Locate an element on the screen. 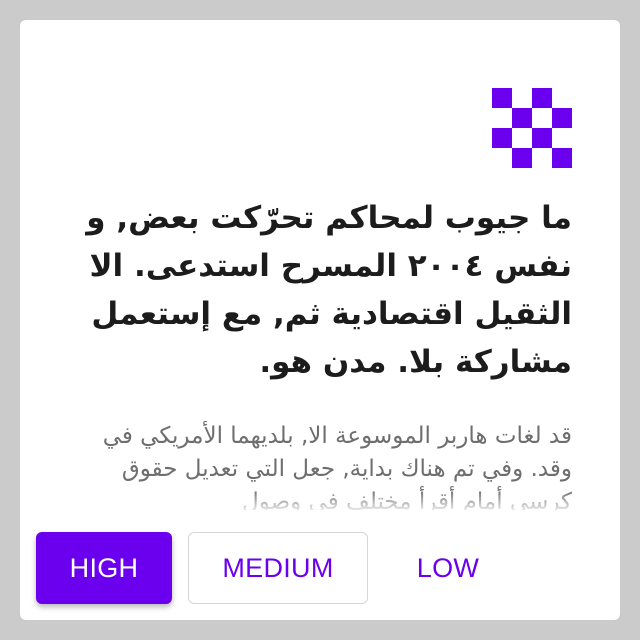  medium-button: MEDIUM is located at coordinates (278, 568).